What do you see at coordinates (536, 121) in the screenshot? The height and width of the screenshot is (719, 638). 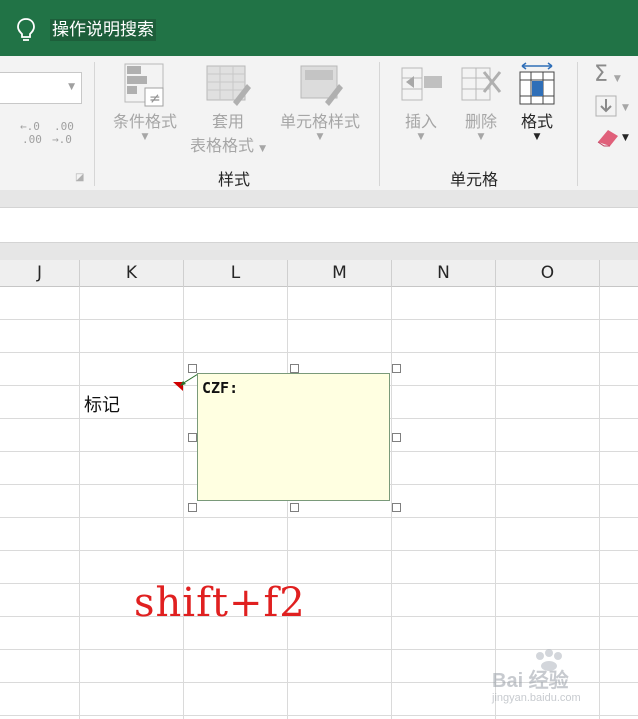 I see `format-label: 格式` at bounding box center [536, 121].